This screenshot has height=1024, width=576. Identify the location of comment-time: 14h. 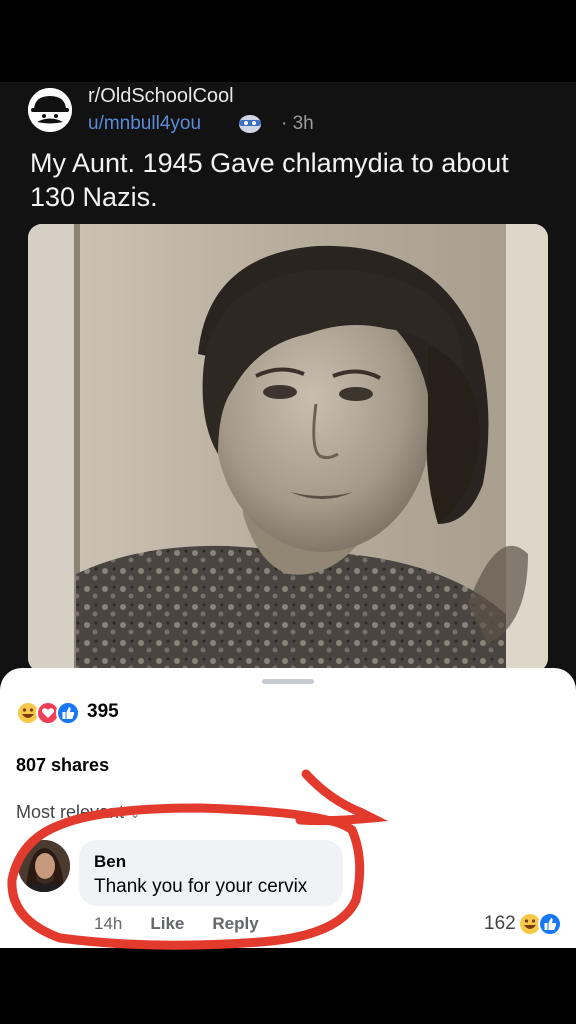
(108, 923).